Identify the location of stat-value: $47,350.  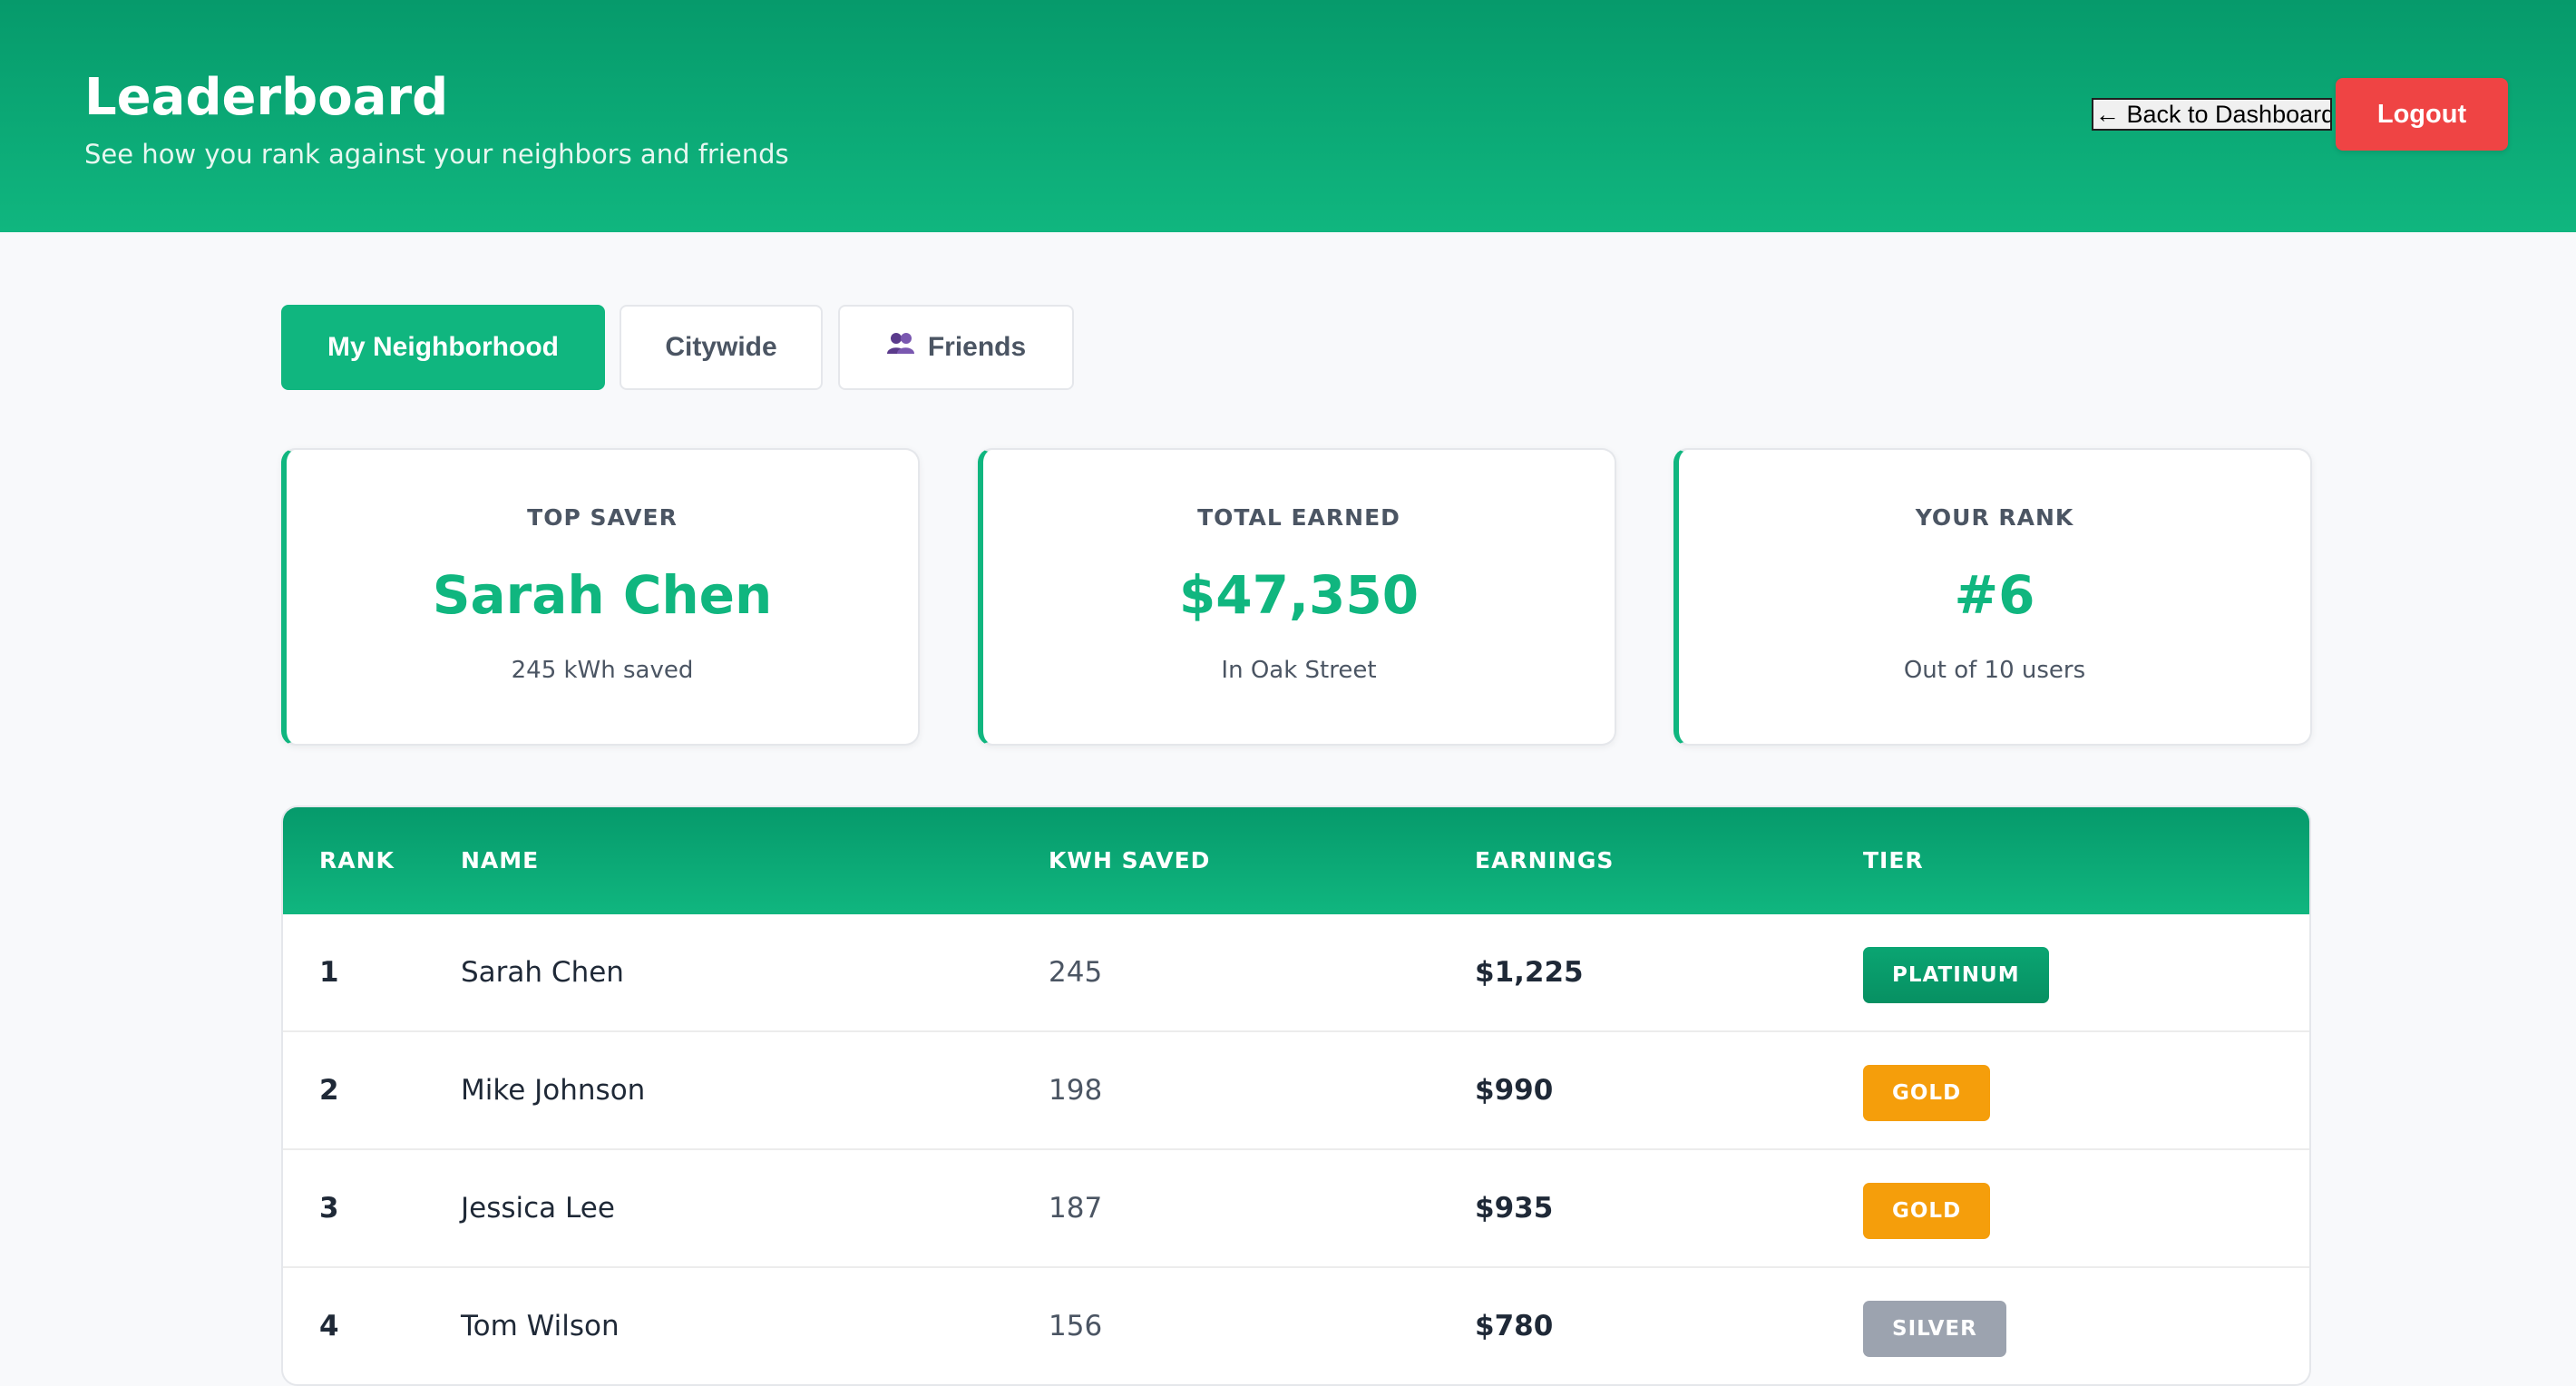
(1299, 595).